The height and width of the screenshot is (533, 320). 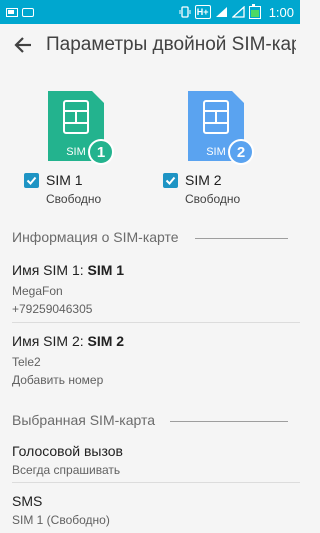 I want to click on sim2-name-title: Имя SIM 2: SIM 2, so click(x=68, y=341).